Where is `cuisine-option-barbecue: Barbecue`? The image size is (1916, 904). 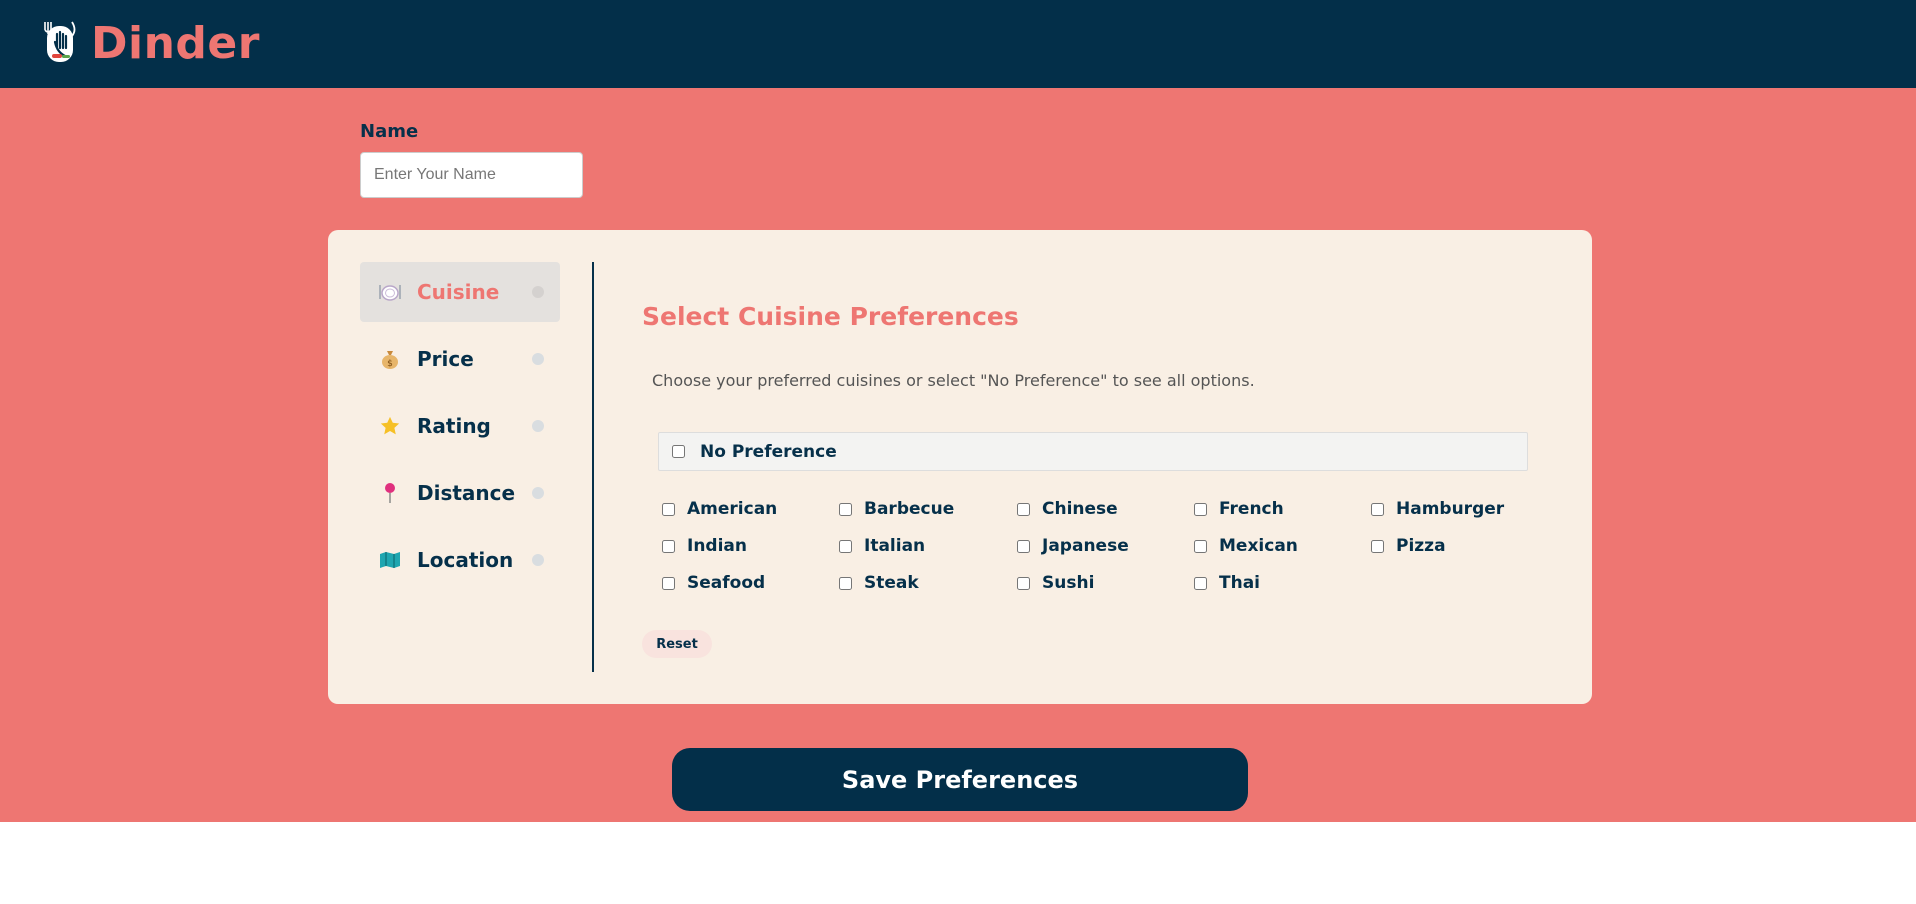 cuisine-option-barbecue: Barbecue is located at coordinates (924, 509).